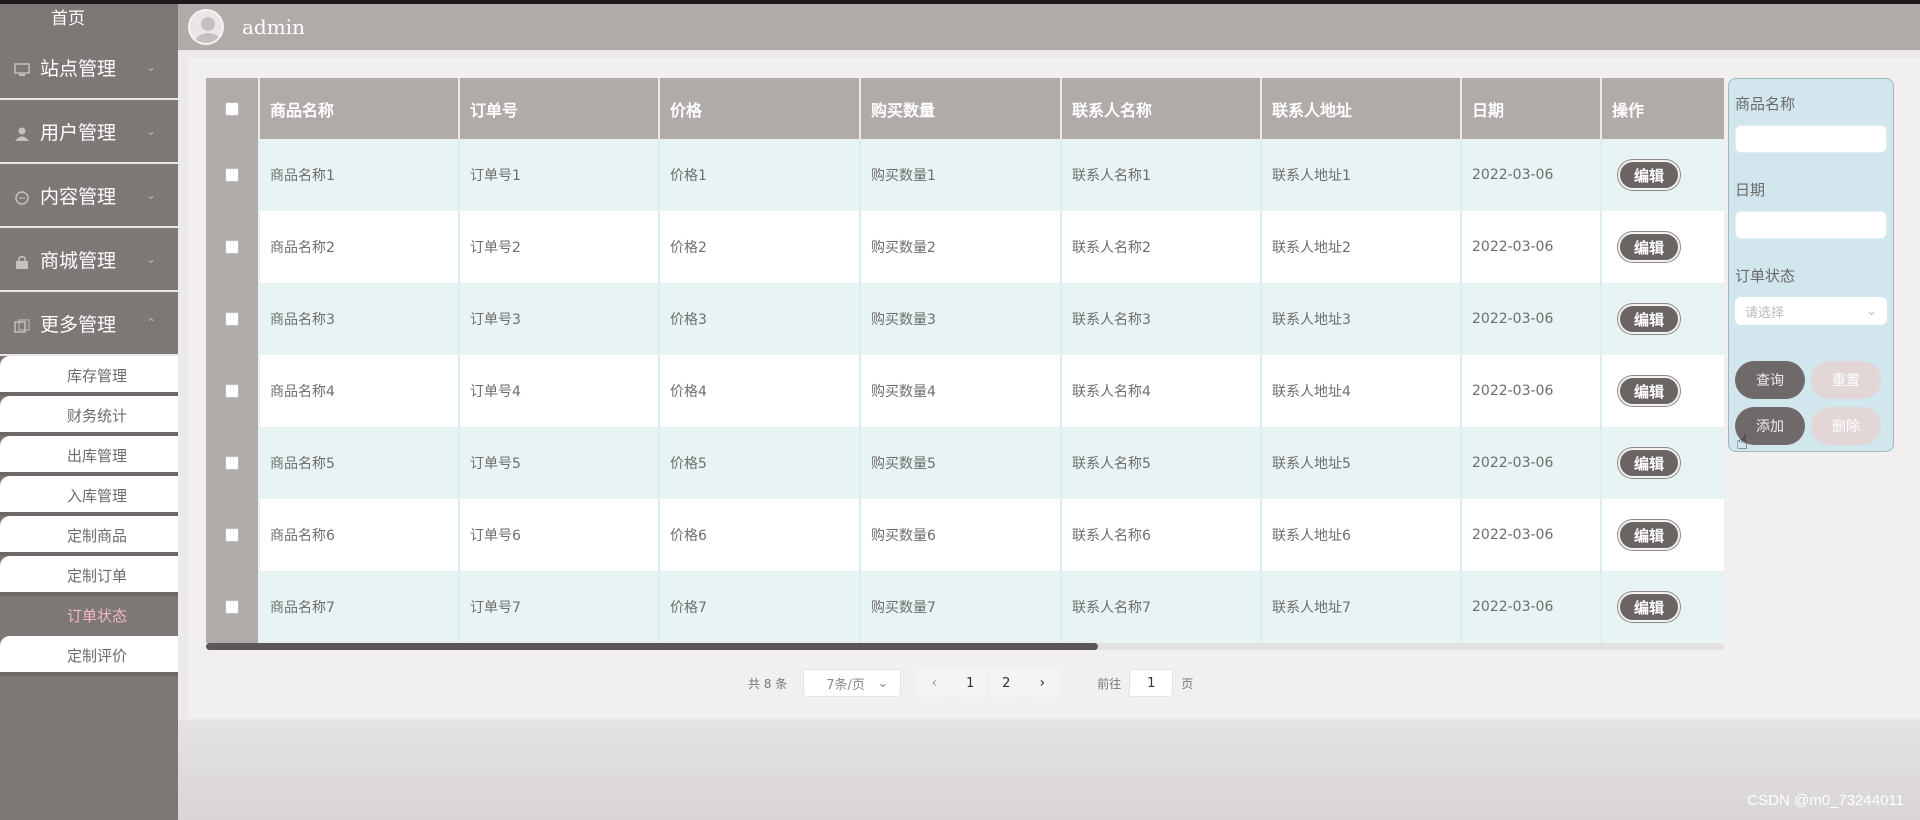  What do you see at coordinates (1162, 319) in the screenshot?
I see `cell-contact-name: 联系人名称3` at bounding box center [1162, 319].